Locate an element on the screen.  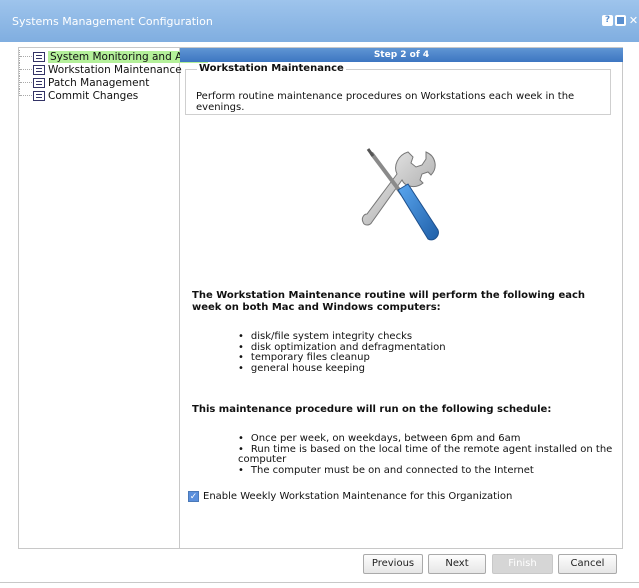
restore-icon is located at coordinates (620, 20).